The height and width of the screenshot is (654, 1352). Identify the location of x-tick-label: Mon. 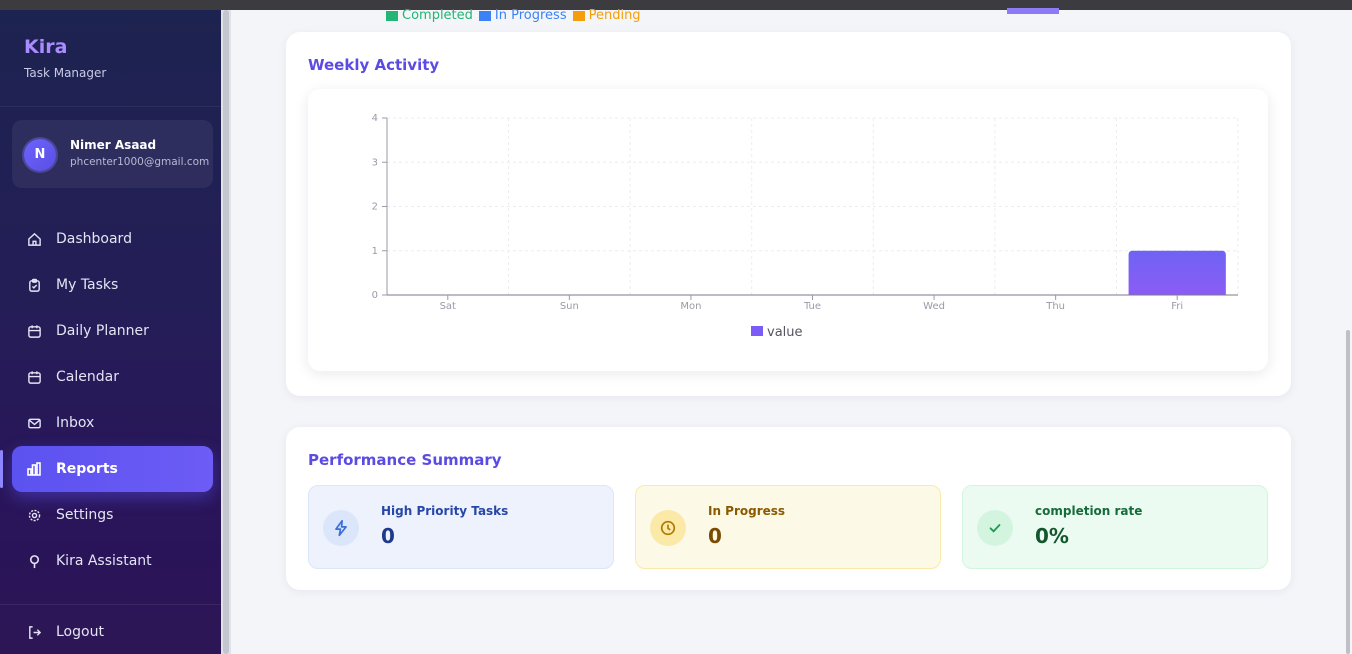
(690, 306).